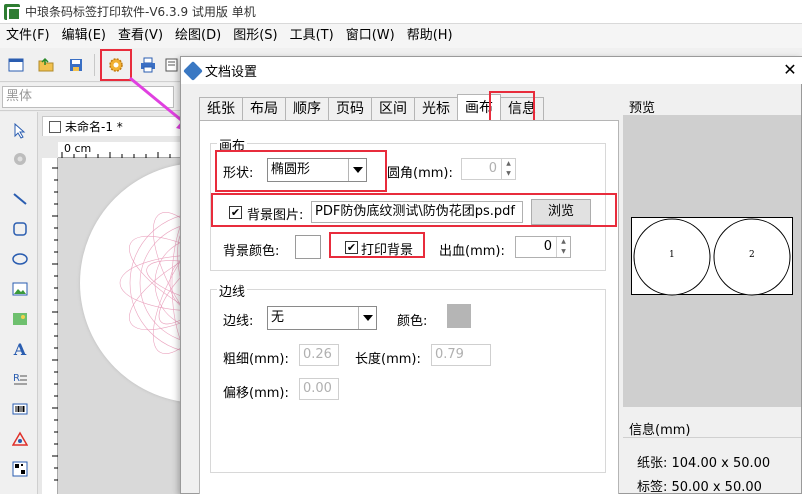 Image resolution: width=802 pixels, height=494 pixels. I want to click on app-title-bar: 中琅条码标签打印软件-V6.3.9 试用版 单机, so click(401, 12).